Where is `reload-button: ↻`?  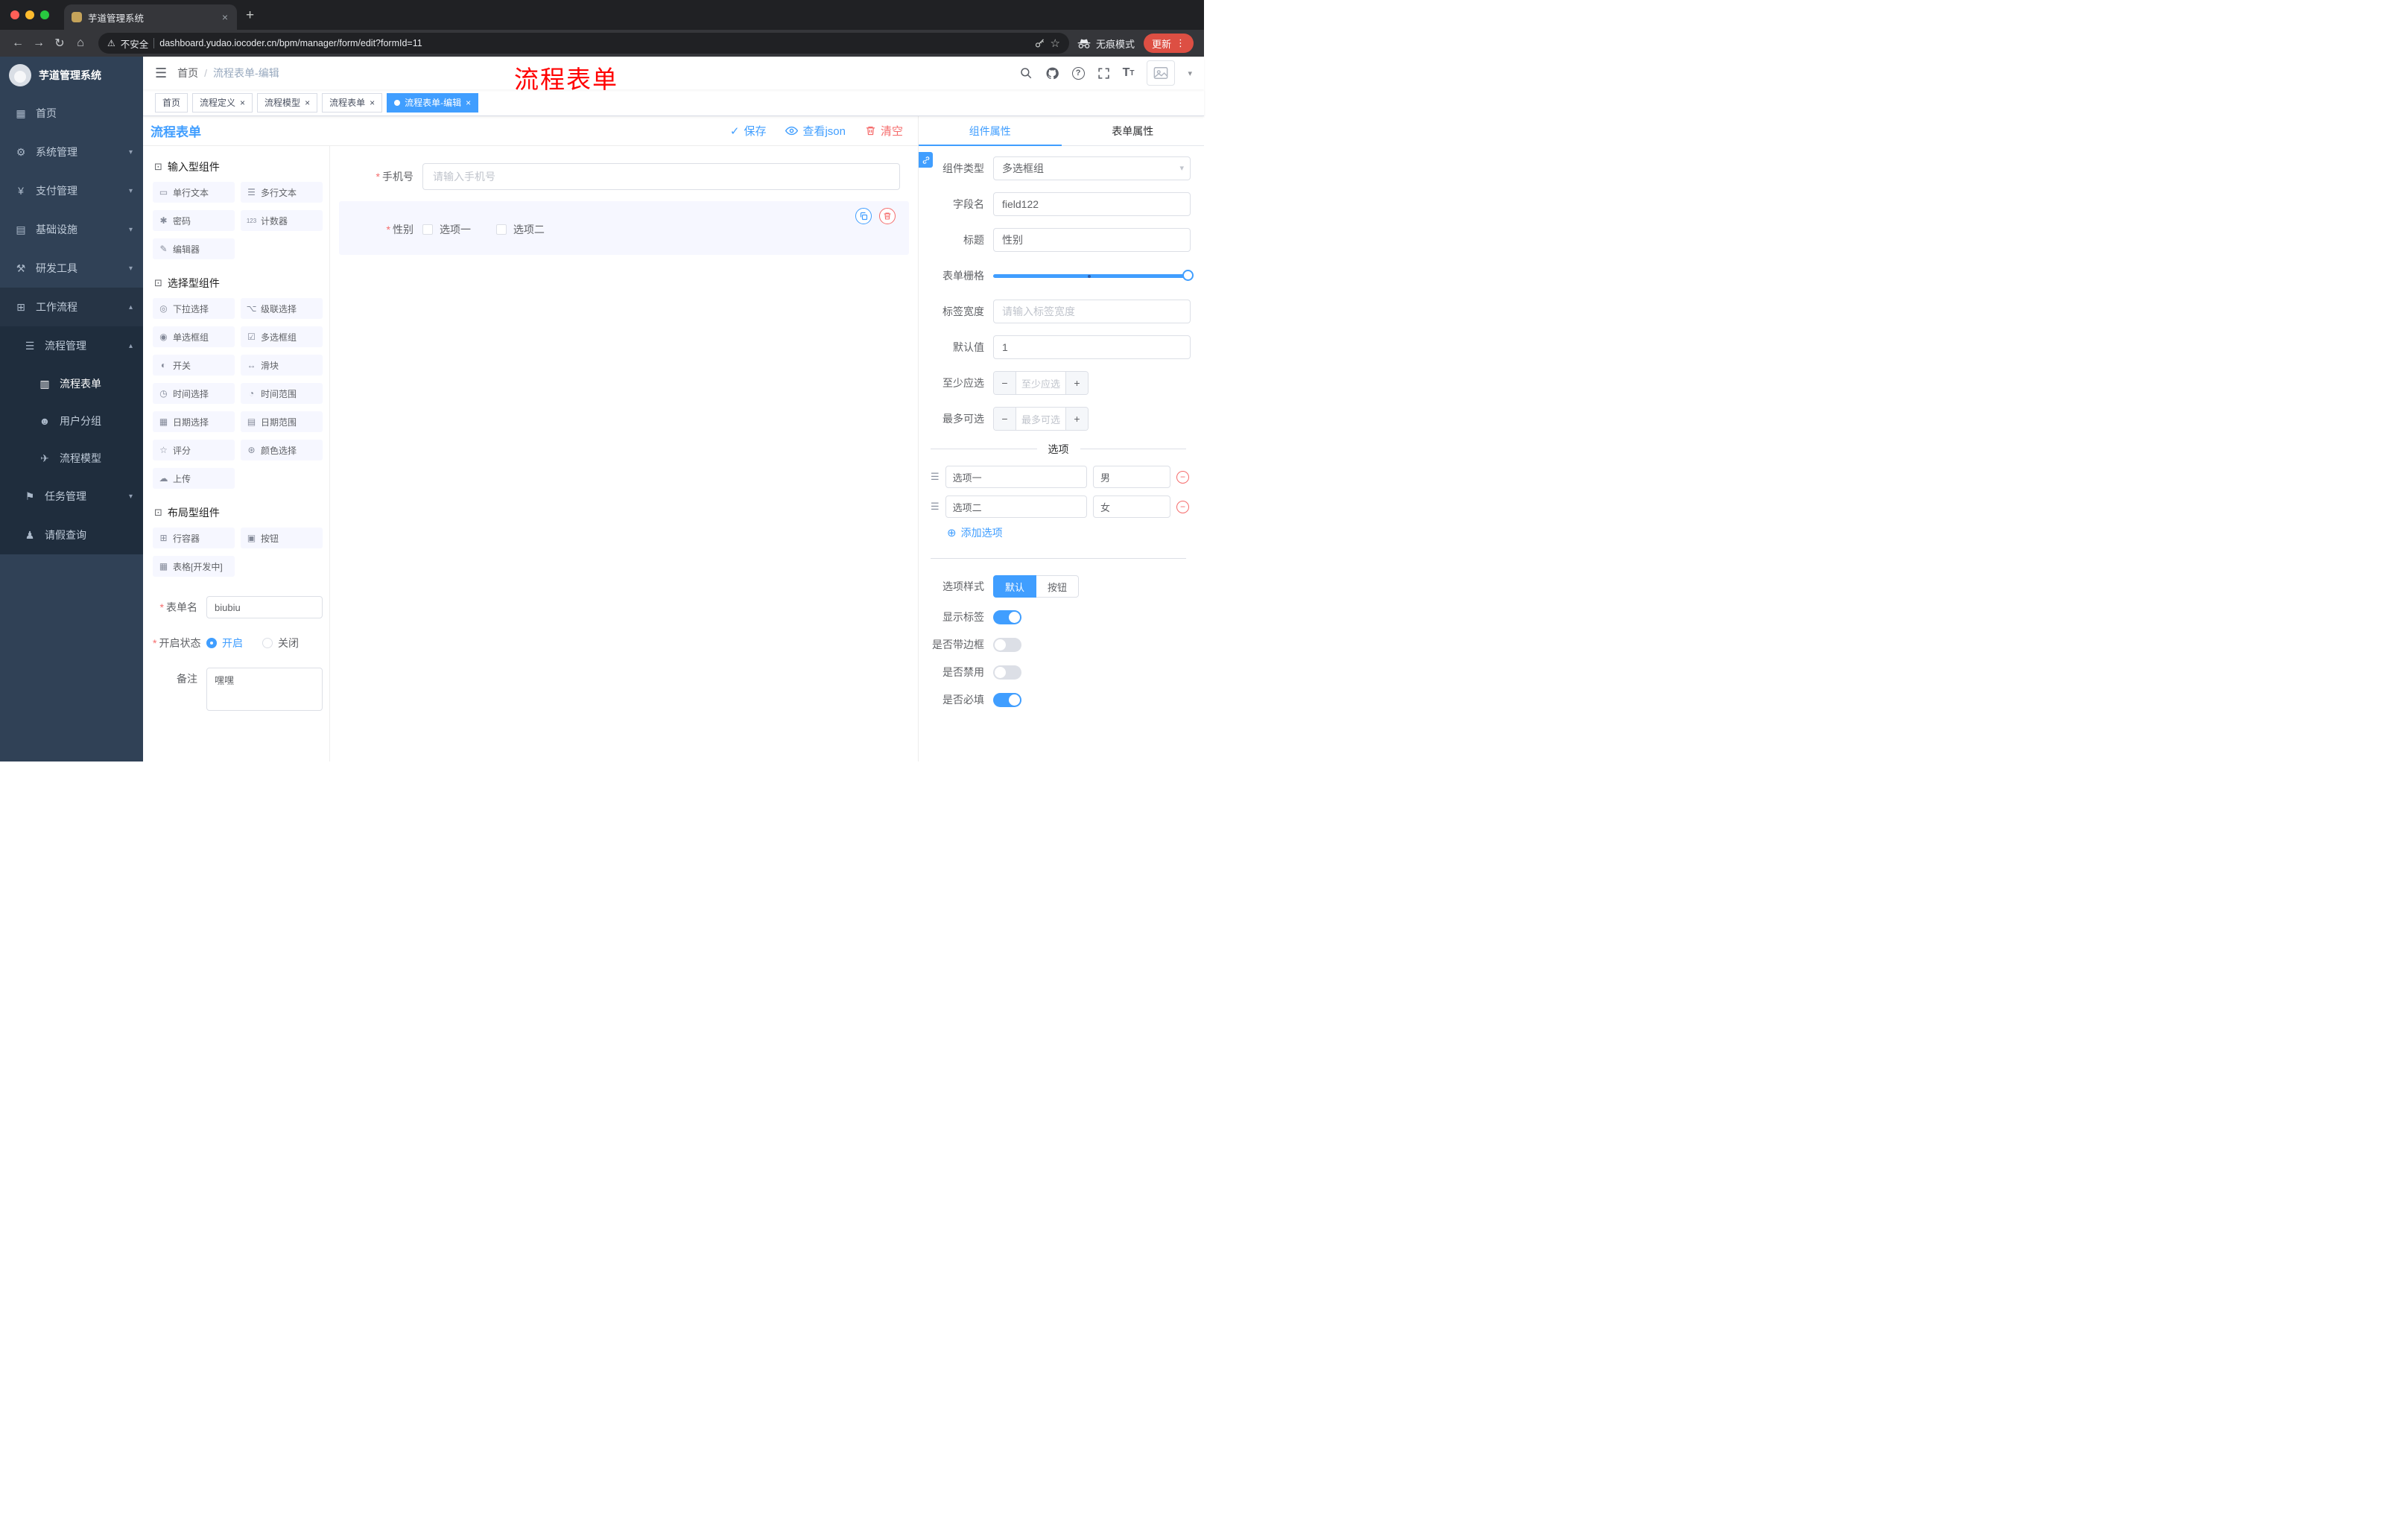 reload-button: ↻ is located at coordinates (59, 44).